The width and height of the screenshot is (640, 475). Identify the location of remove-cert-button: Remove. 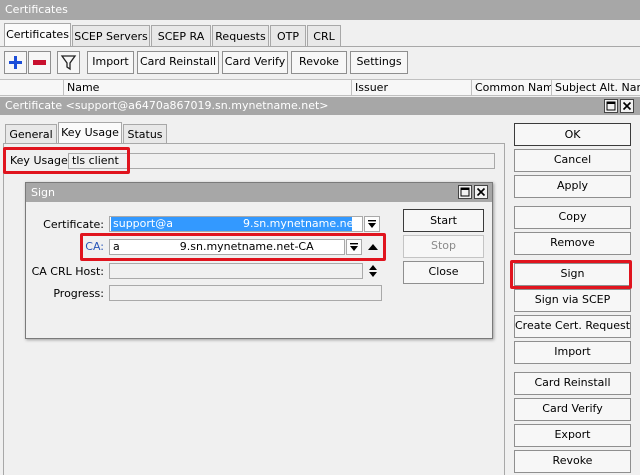
(572, 243).